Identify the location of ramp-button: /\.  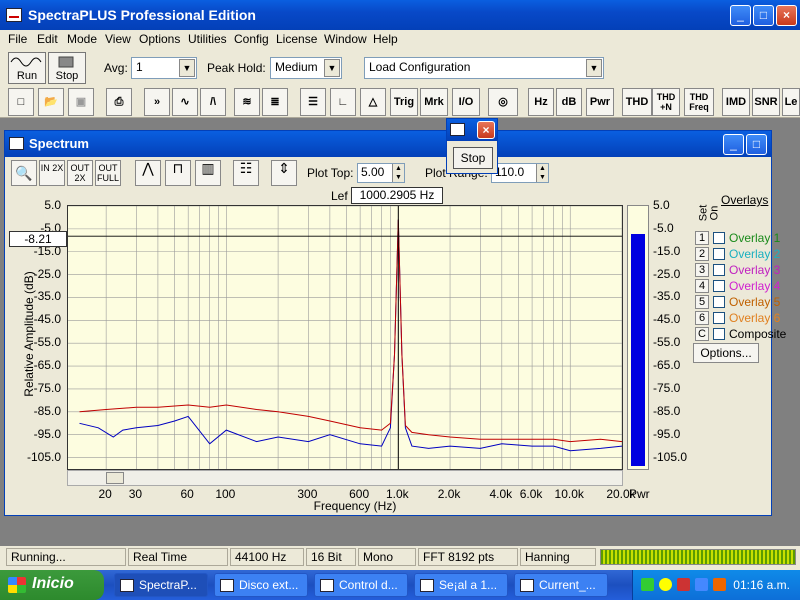
(213, 102).